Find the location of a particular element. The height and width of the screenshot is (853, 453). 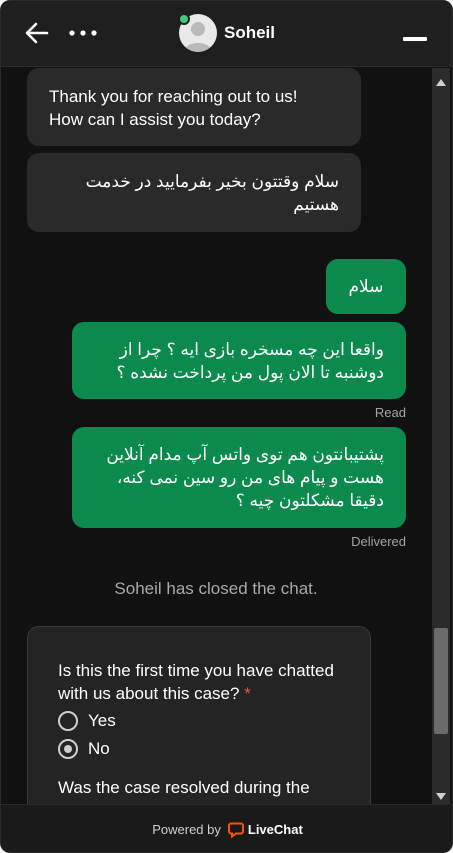

more-options-icon is located at coordinates (83, 33).